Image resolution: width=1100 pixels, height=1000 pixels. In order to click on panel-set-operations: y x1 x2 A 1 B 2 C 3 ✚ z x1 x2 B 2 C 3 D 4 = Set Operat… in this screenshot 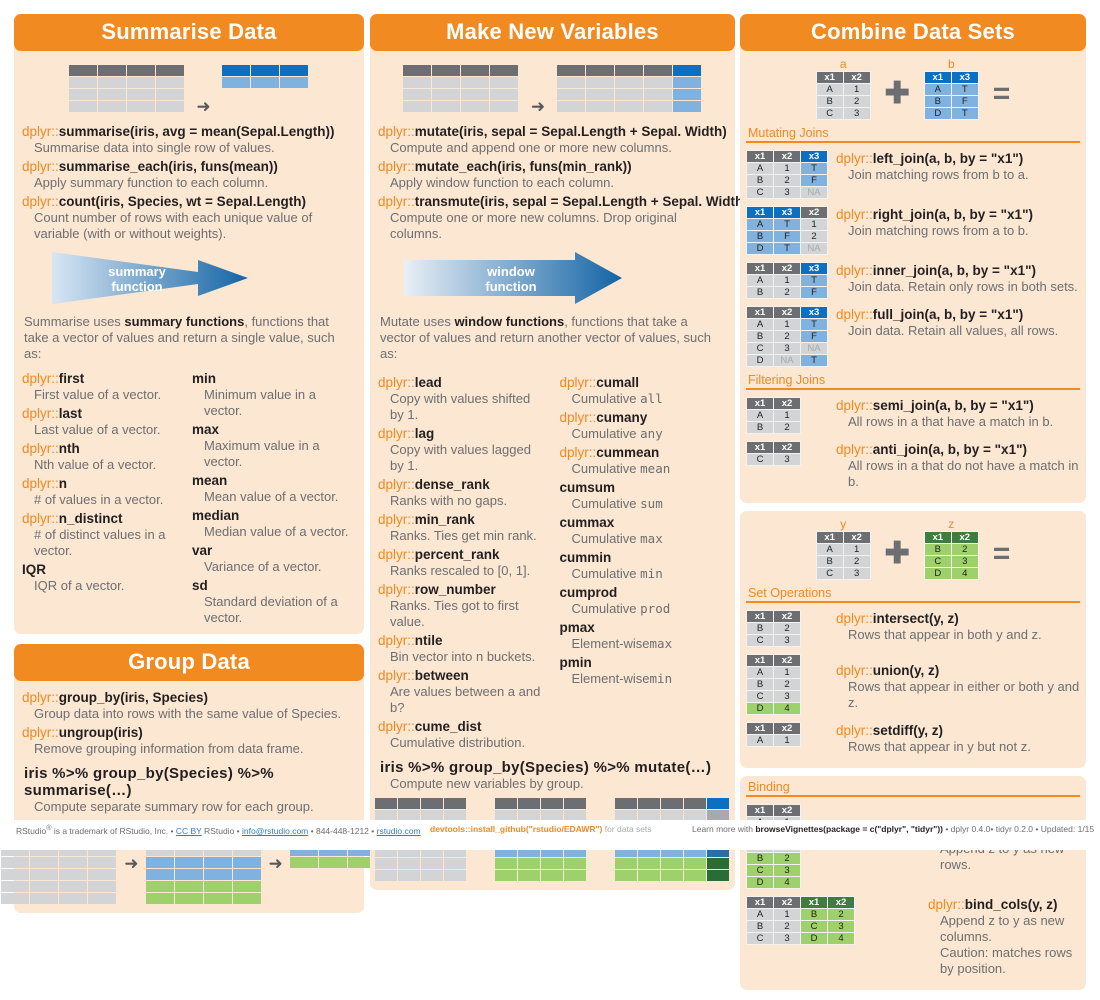, I will do `click(913, 640)`.